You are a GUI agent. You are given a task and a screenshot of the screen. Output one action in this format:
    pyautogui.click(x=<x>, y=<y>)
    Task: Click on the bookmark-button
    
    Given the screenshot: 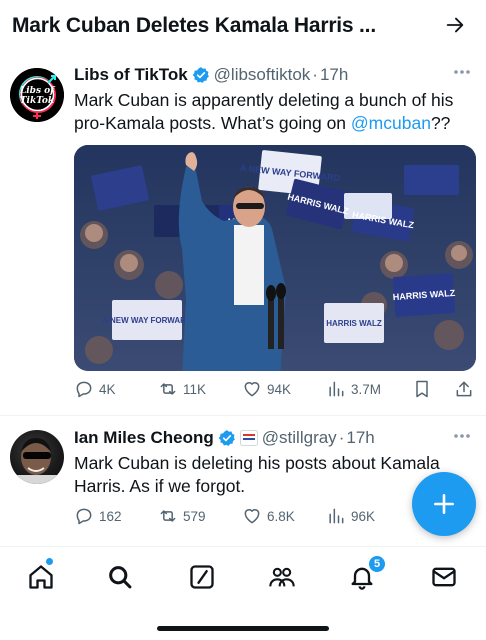 What is the action you would take?
    pyautogui.click(x=424, y=389)
    